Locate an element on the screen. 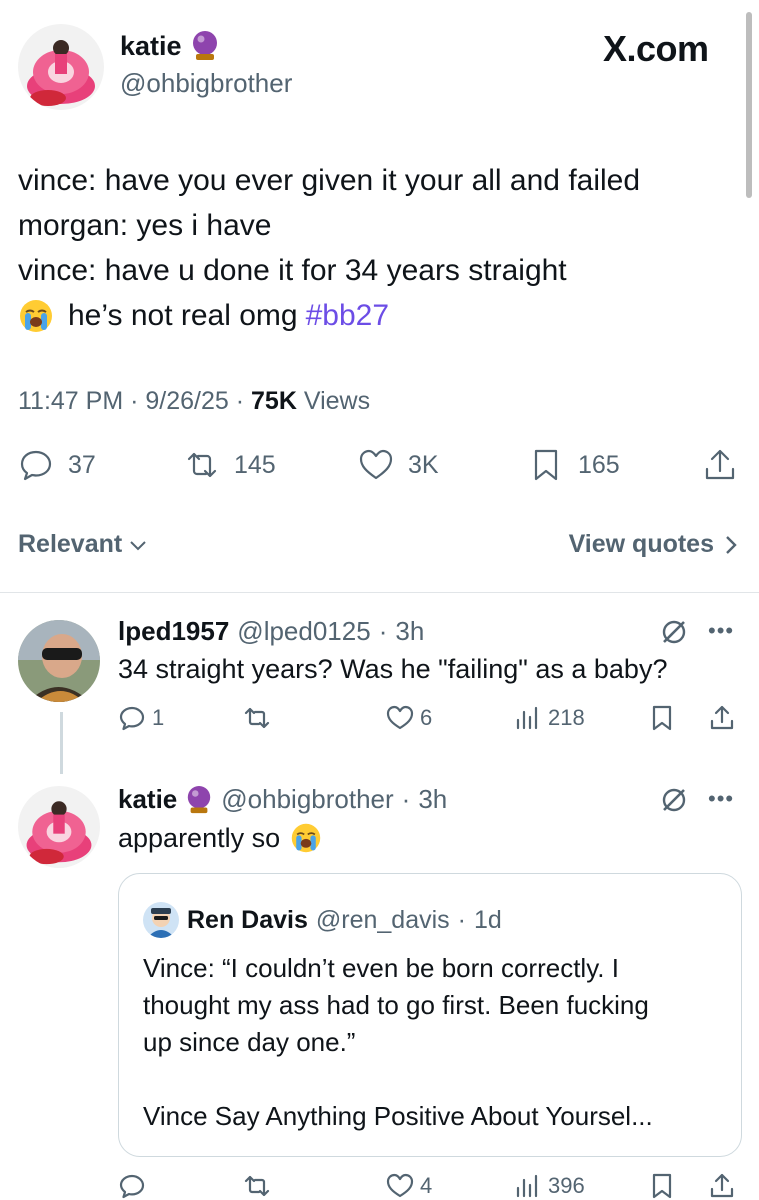 The height and width of the screenshot is (1200, 759). reply-author-name: katie is located at coordinates (147, 799).